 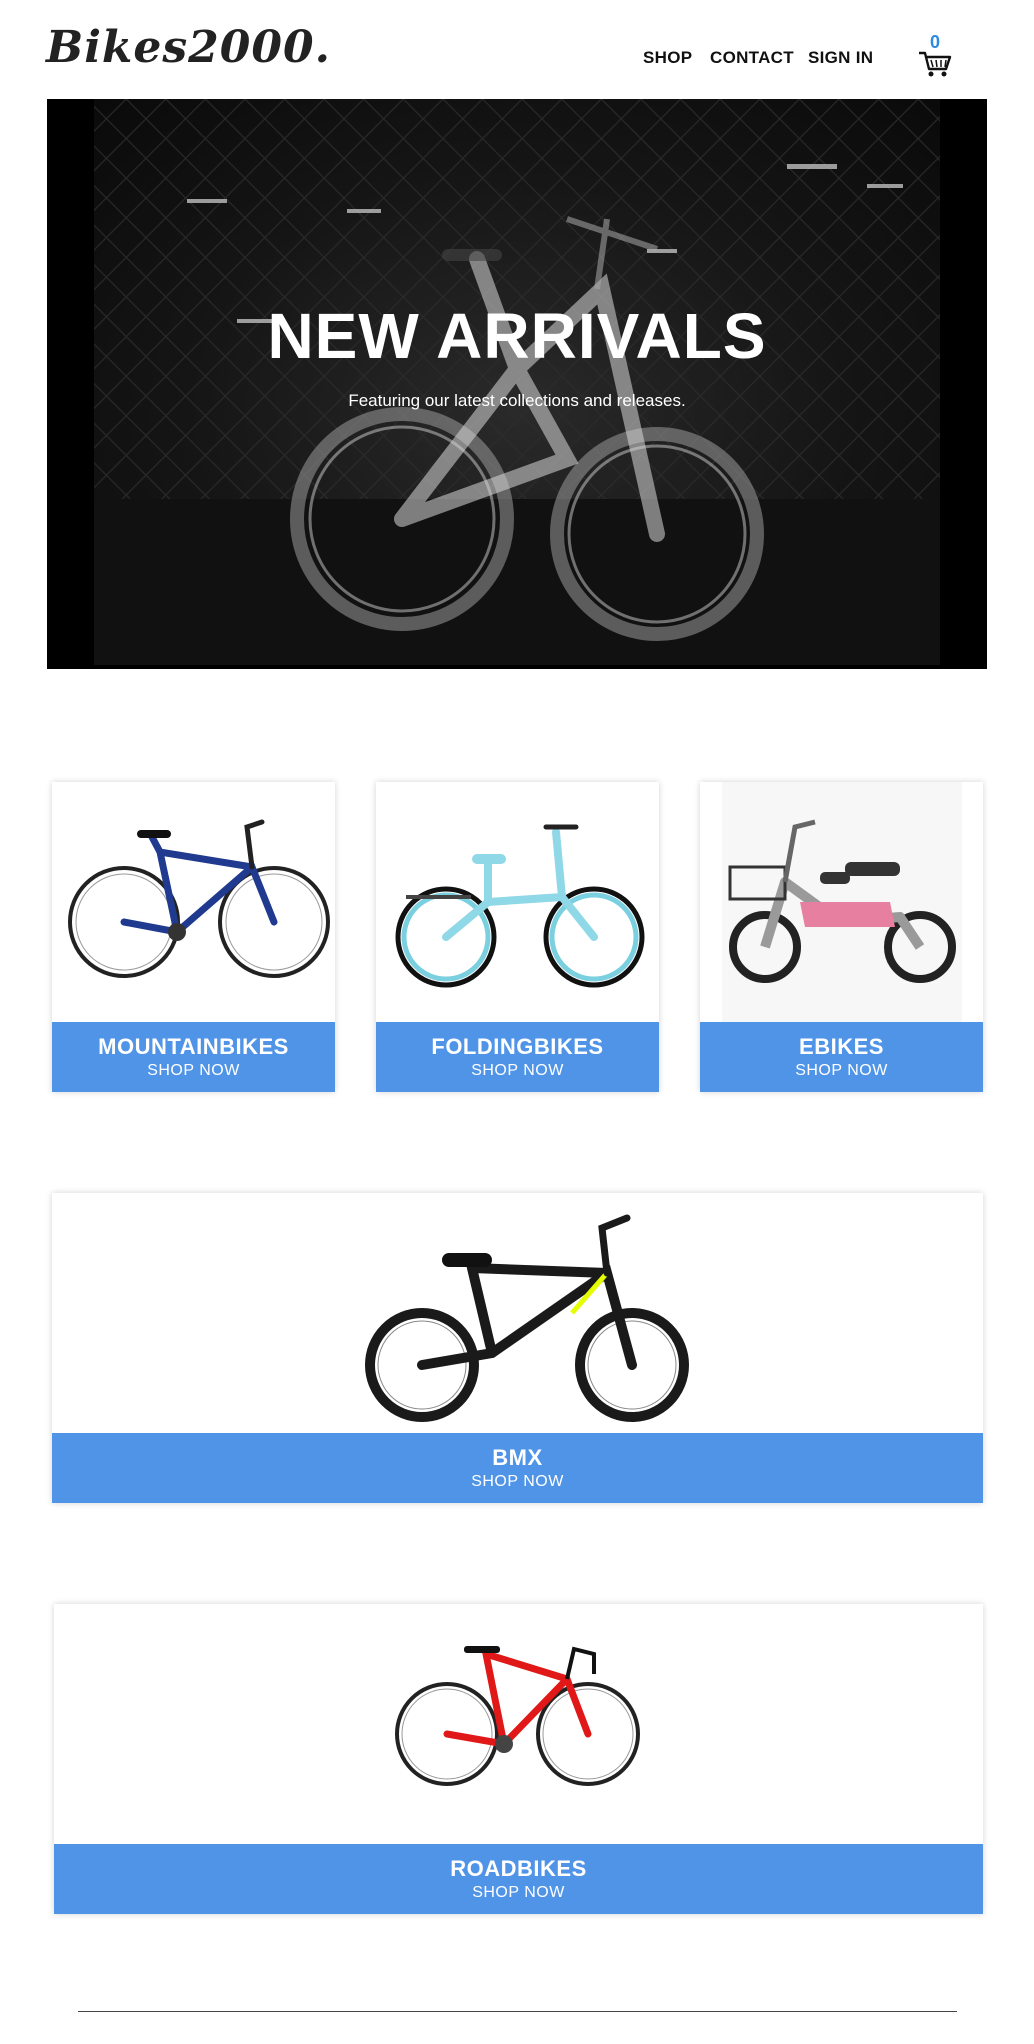 What do you see at coordinates (517, 50) in the screenshot?
I see `site-header: Bikes2000. SHOP CONTACT SIGN IN 0` at bounding box center [517, 50].